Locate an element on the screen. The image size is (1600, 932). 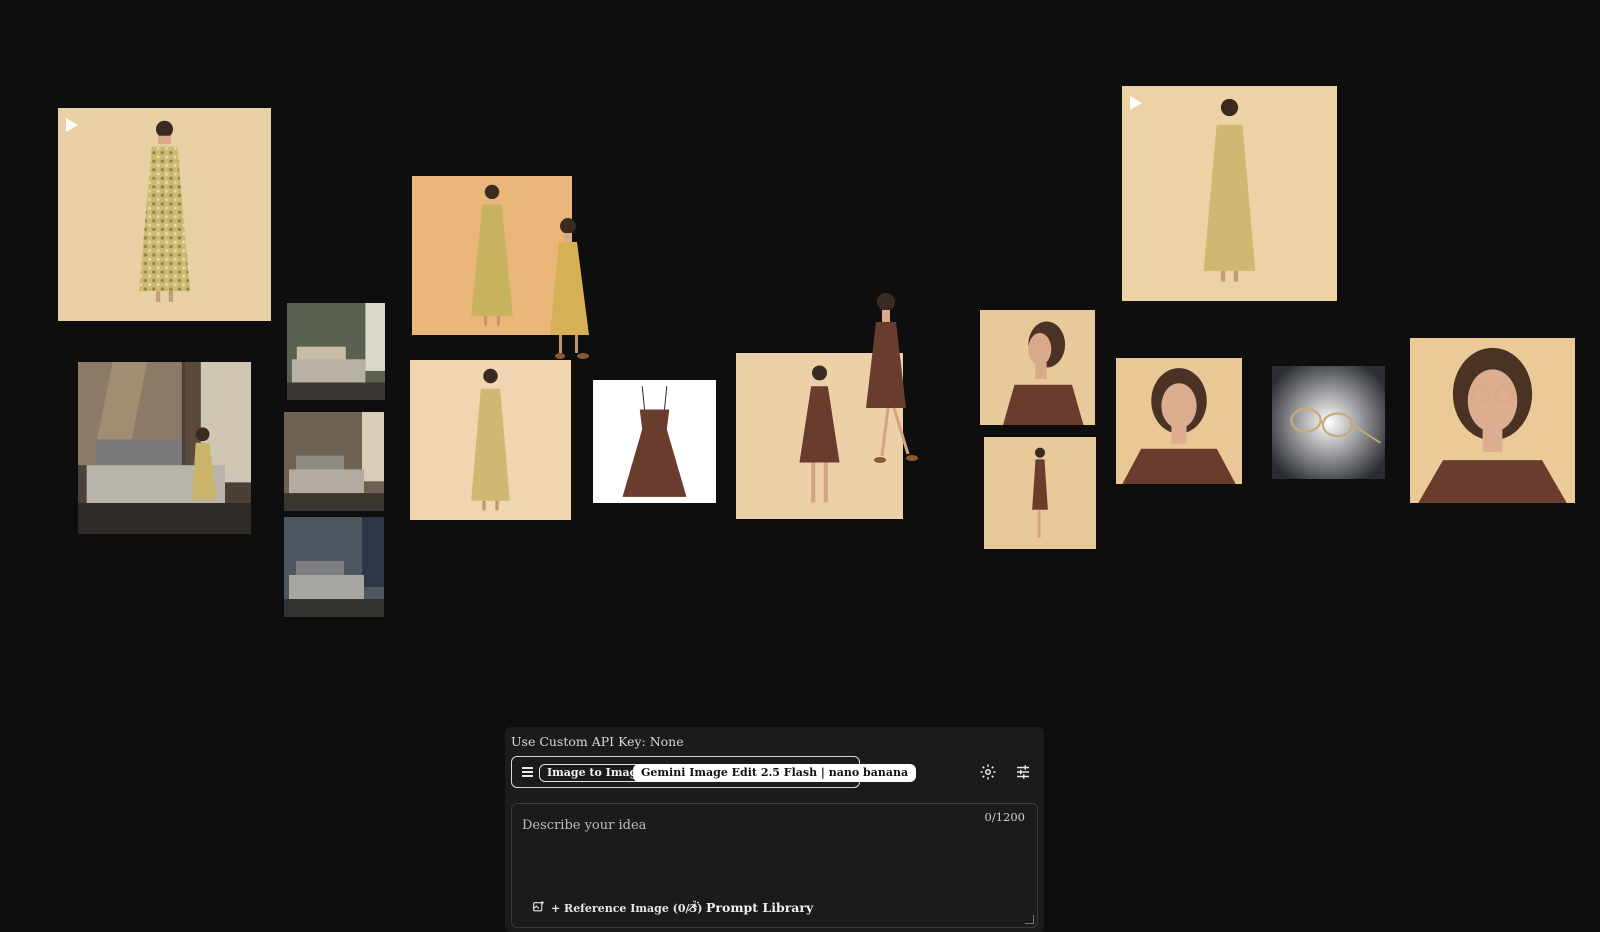
canvas-image-bedroom-blue is located at coordinates (334, 567).